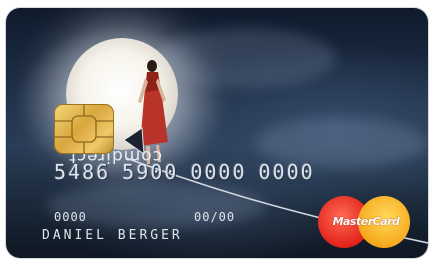 The image size is (435, 262). Describe the element at coordinates (218, 172) in the screenshot. I see `card-number-group-3: 0000` at that location.